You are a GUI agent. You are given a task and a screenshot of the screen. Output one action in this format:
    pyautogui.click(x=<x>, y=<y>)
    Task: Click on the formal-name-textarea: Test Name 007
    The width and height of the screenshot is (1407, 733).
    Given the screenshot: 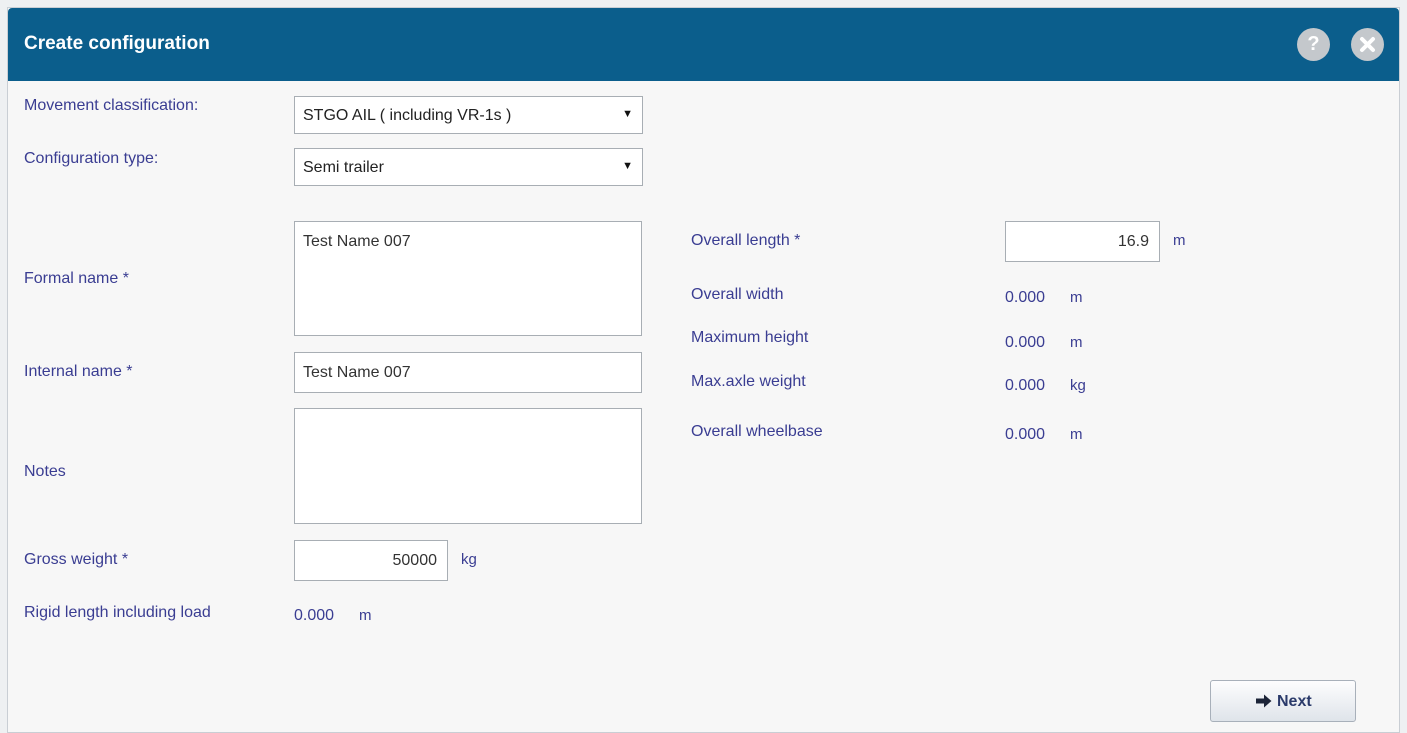 What is the action you would take?
    pyautogui.click(x=468, y=278)
    